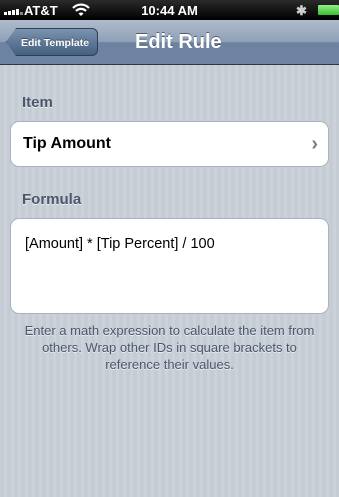 This screenshot has height=497, width=339. I want to click on chevron-right-icon: ›, so click(314, 144).